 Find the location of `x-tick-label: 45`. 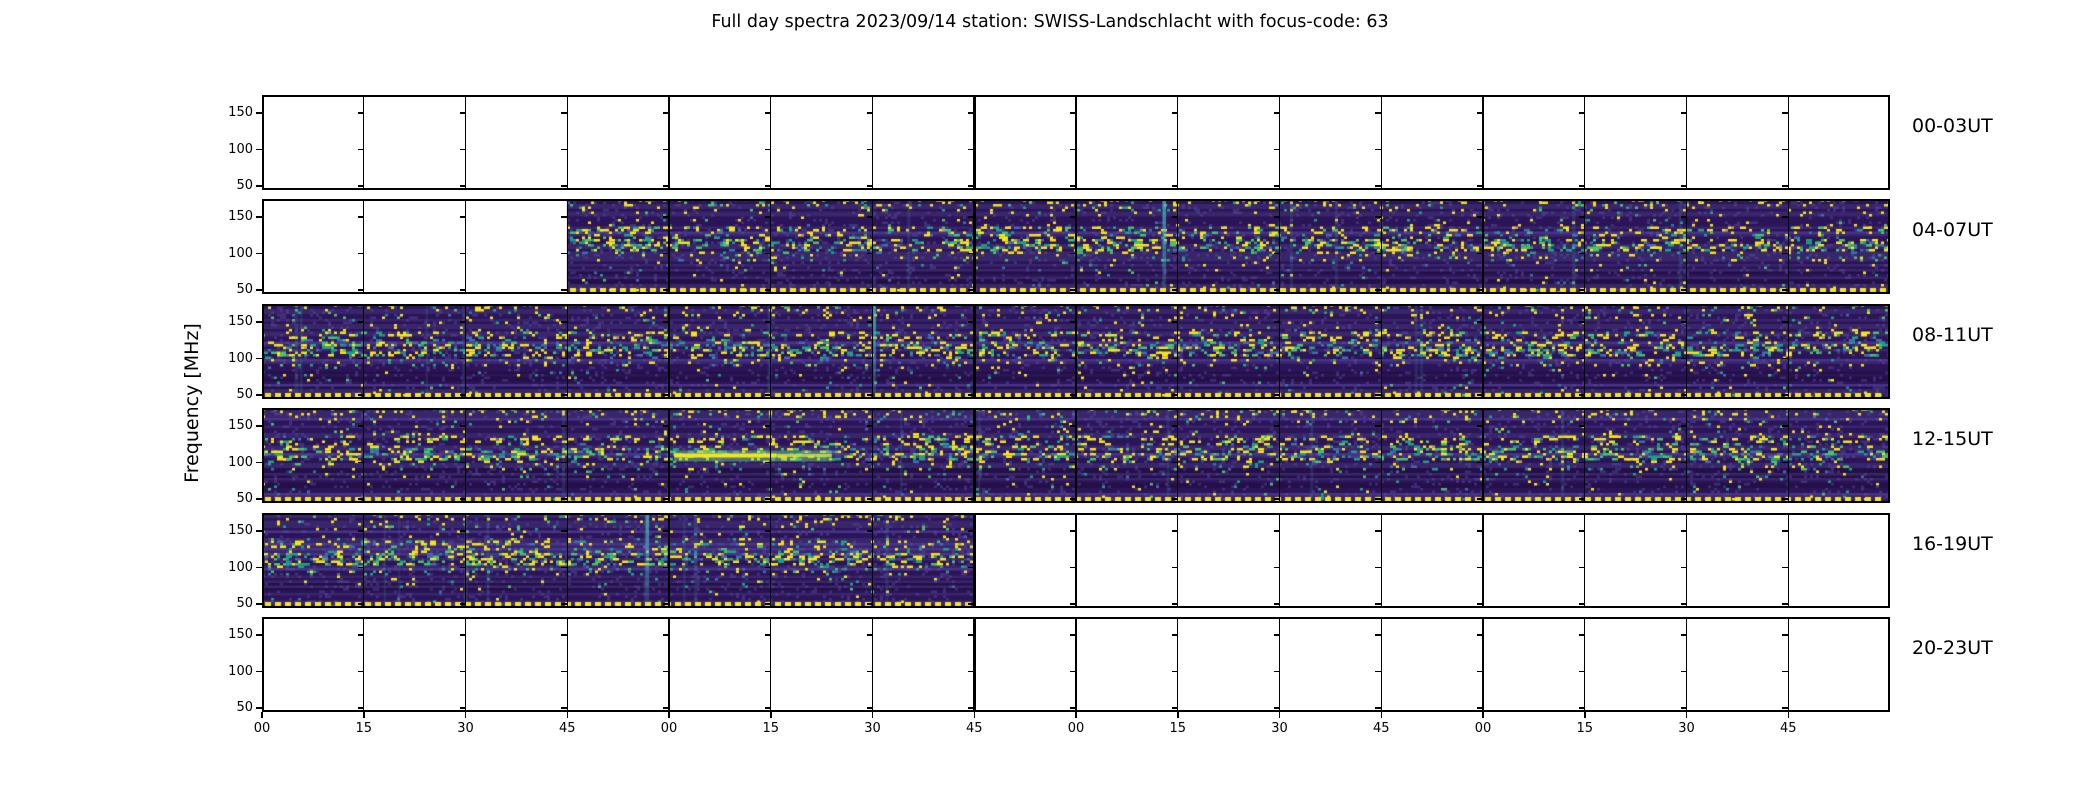

x-tick-label: 45 is located at coordinates (974, 728).